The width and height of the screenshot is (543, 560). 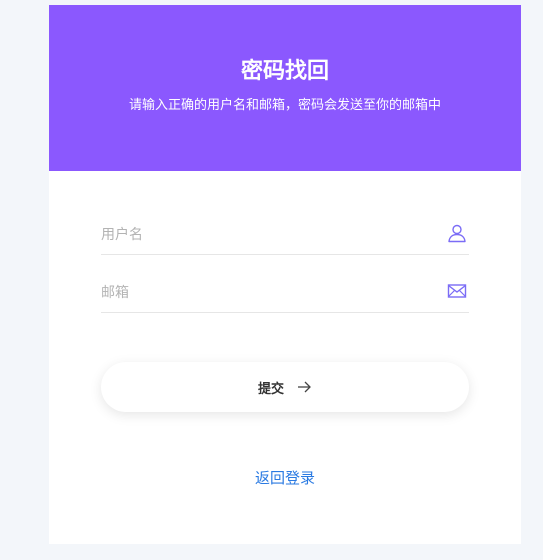 What do you see at coordinates (285, 387) in the screenshot?
I see `submit-button: 提交` at bounding box center [285, 387].